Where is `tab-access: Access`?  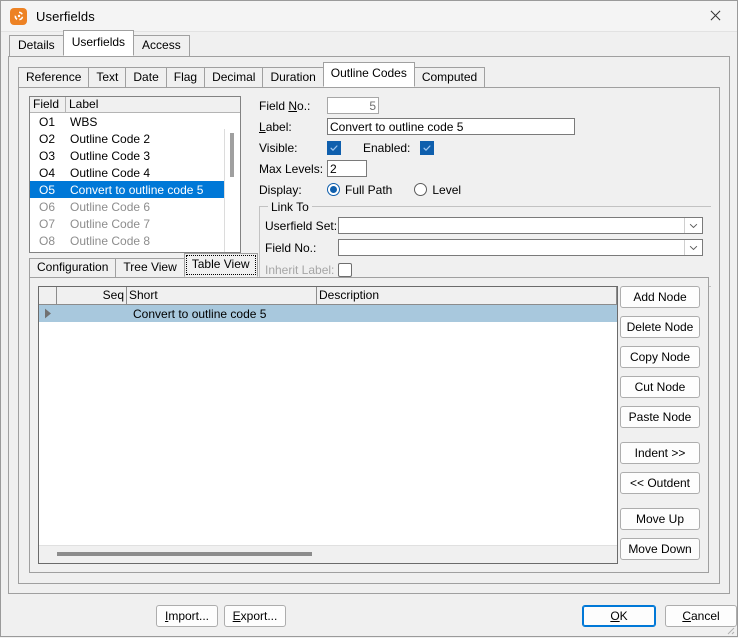
tab-access: Access is located at coordinates (161, 45).